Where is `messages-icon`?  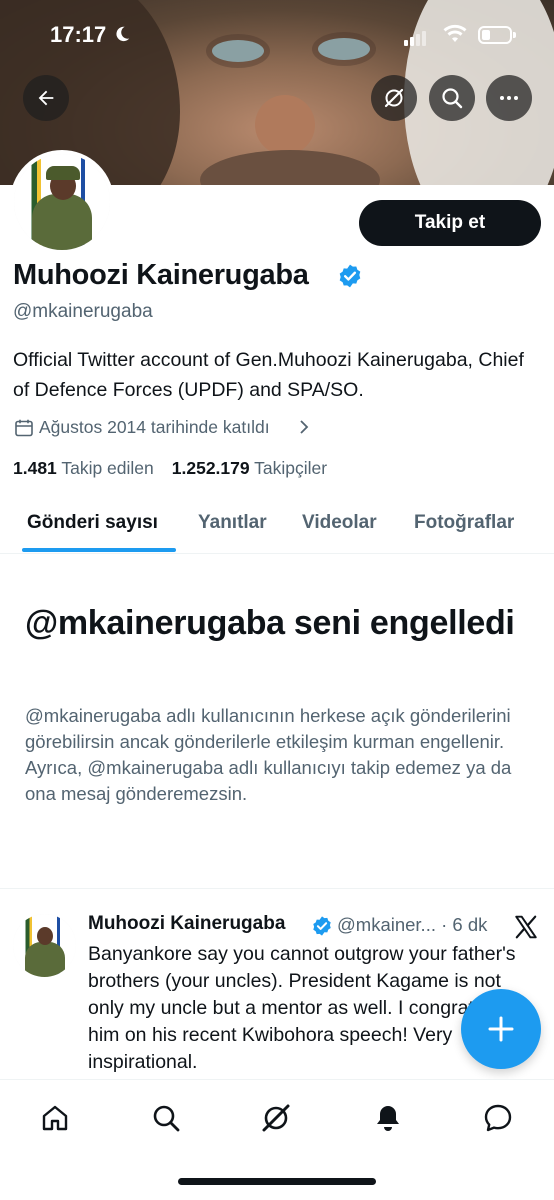 messages-icon is located at coordinates (498, 1118).